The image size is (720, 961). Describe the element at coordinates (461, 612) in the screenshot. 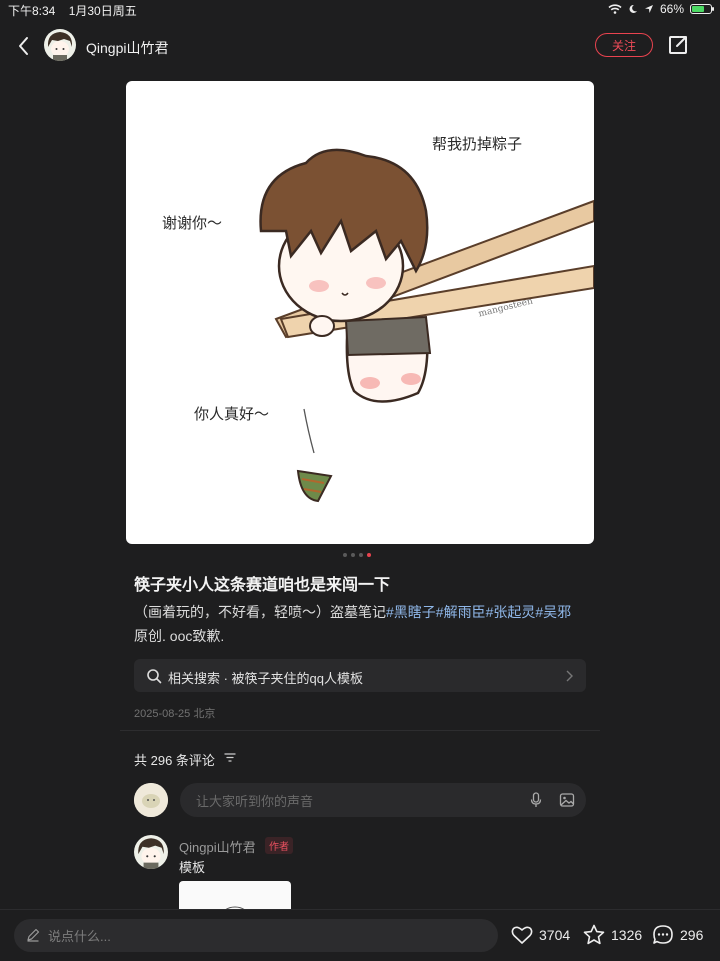

I see `hashtag: #解雨臣` at that location.